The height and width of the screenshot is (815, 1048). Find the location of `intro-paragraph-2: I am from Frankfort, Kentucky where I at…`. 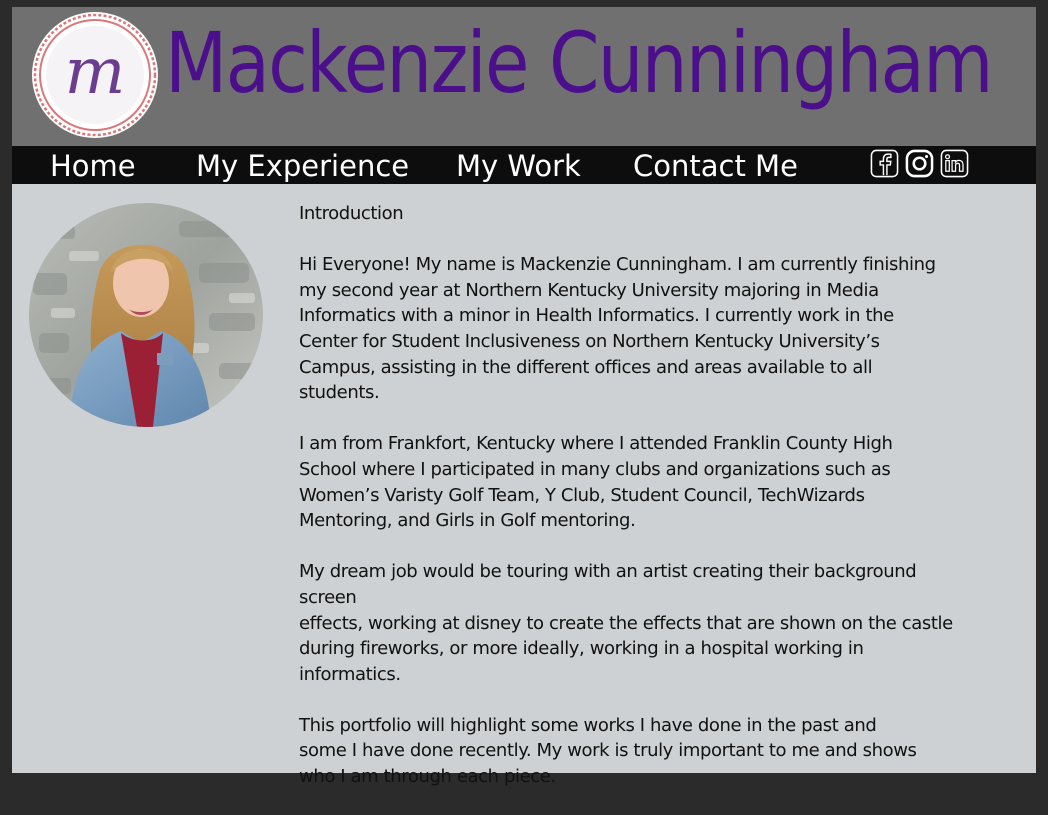

intro-paragraph-2: I am from Frankfort, Kentucky where I at… is located at coordinates (596, 482).